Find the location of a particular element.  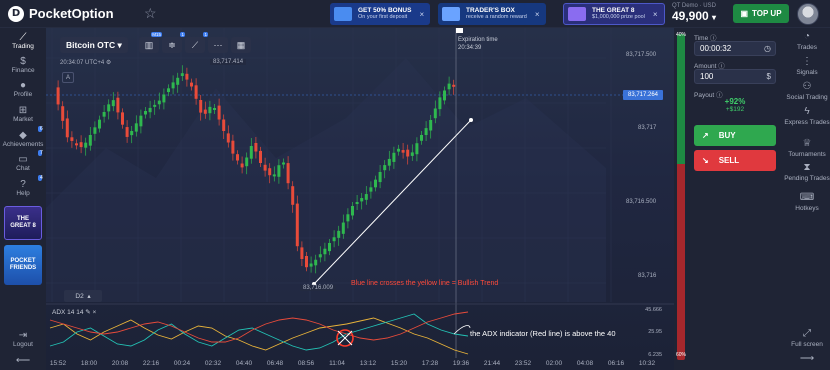

grid-icon: ▦ is located at coordinates (241, 44).